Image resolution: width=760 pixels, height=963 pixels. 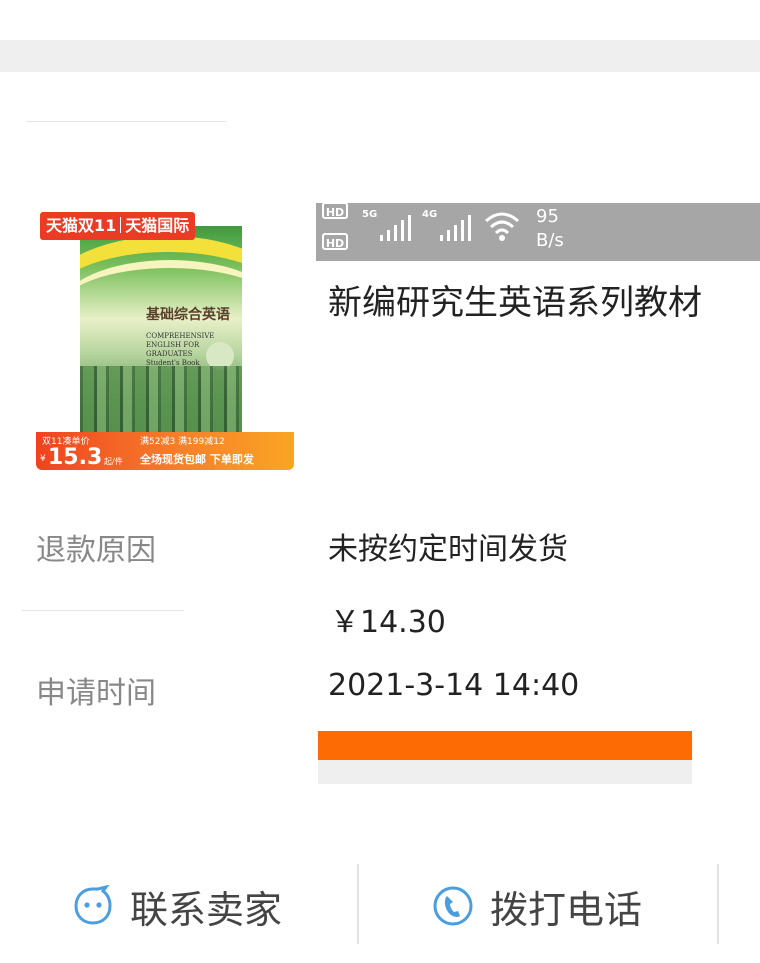 I want to click on contact-seller-label: 联系卖家, so click(x=206, y=909).